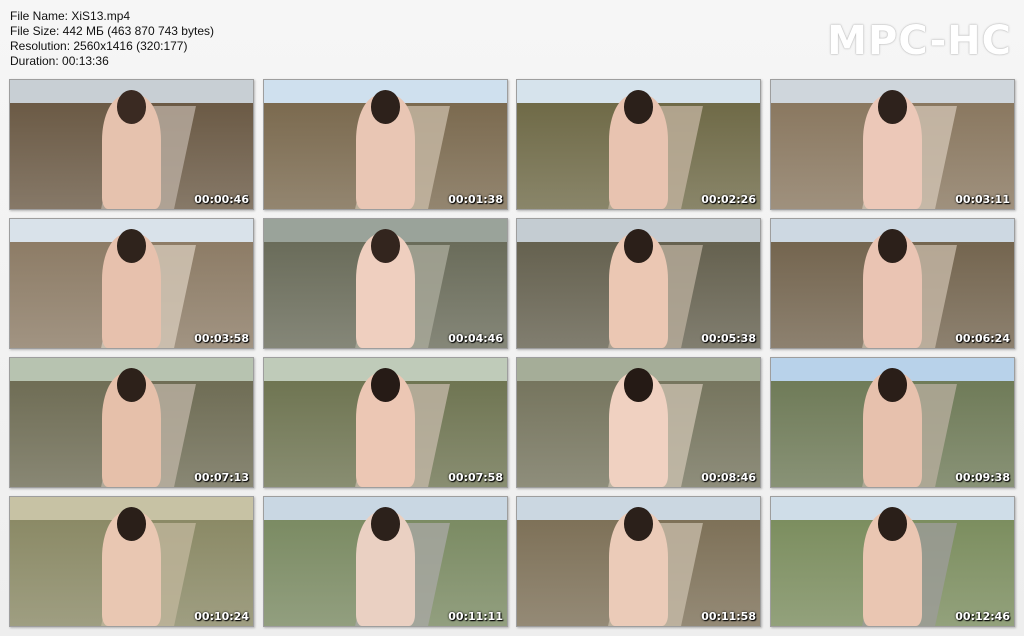 The image size is (1024, 636). What do you see at coordinates (70, 16) in the screenshot?
I see `file-name: File Name: XiS13.mp4` at bounding box center [70, 16].